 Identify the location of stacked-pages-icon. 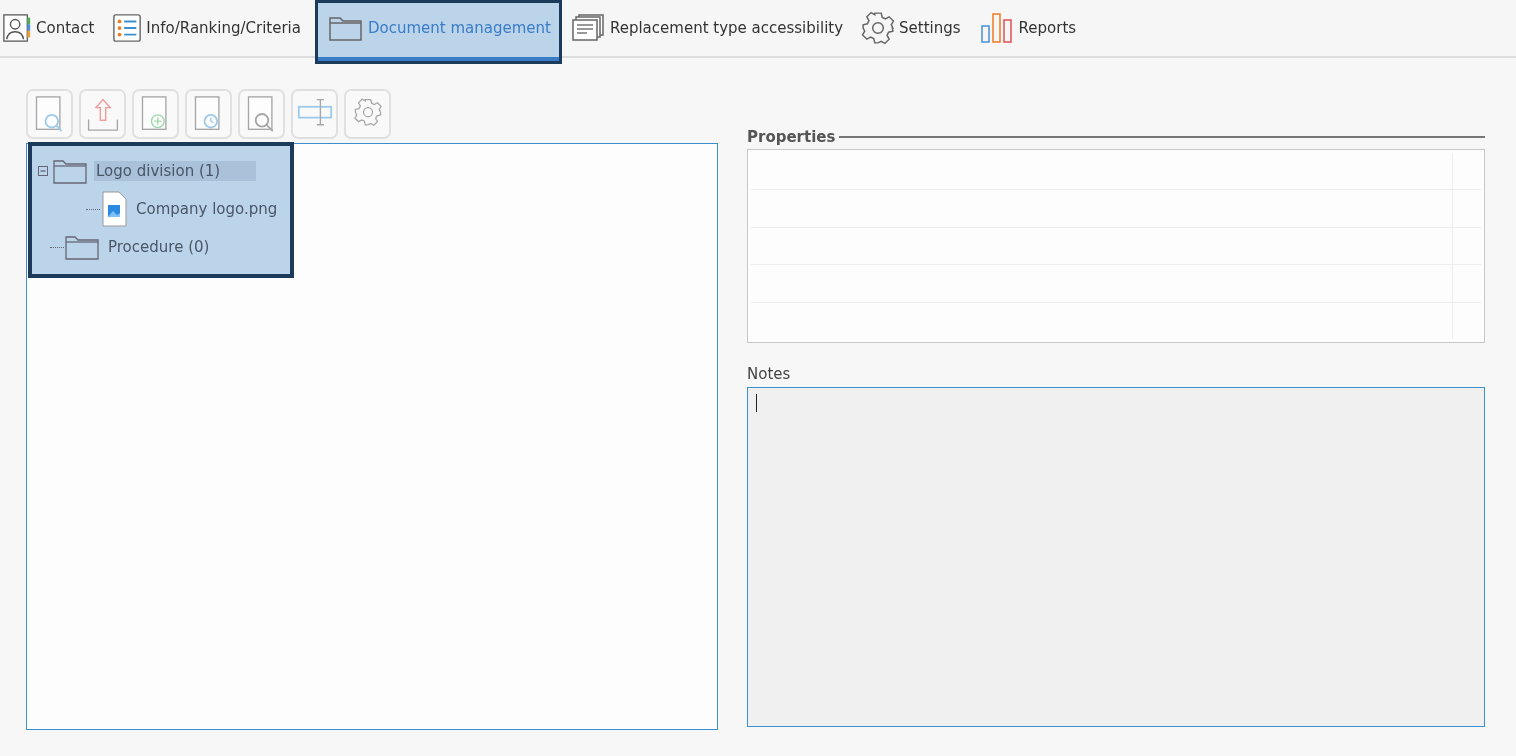
(587, 28).